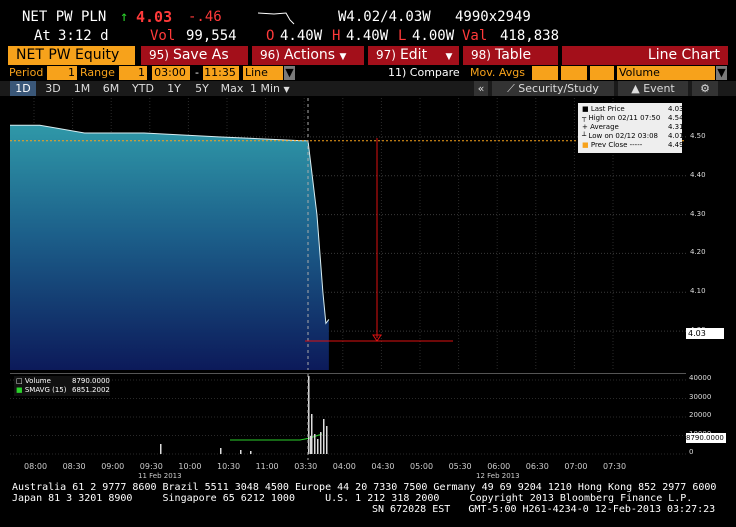  Describe the element at coordinates (82, 88) in the screenshot. I see `tab-1m: 1M` at that location.